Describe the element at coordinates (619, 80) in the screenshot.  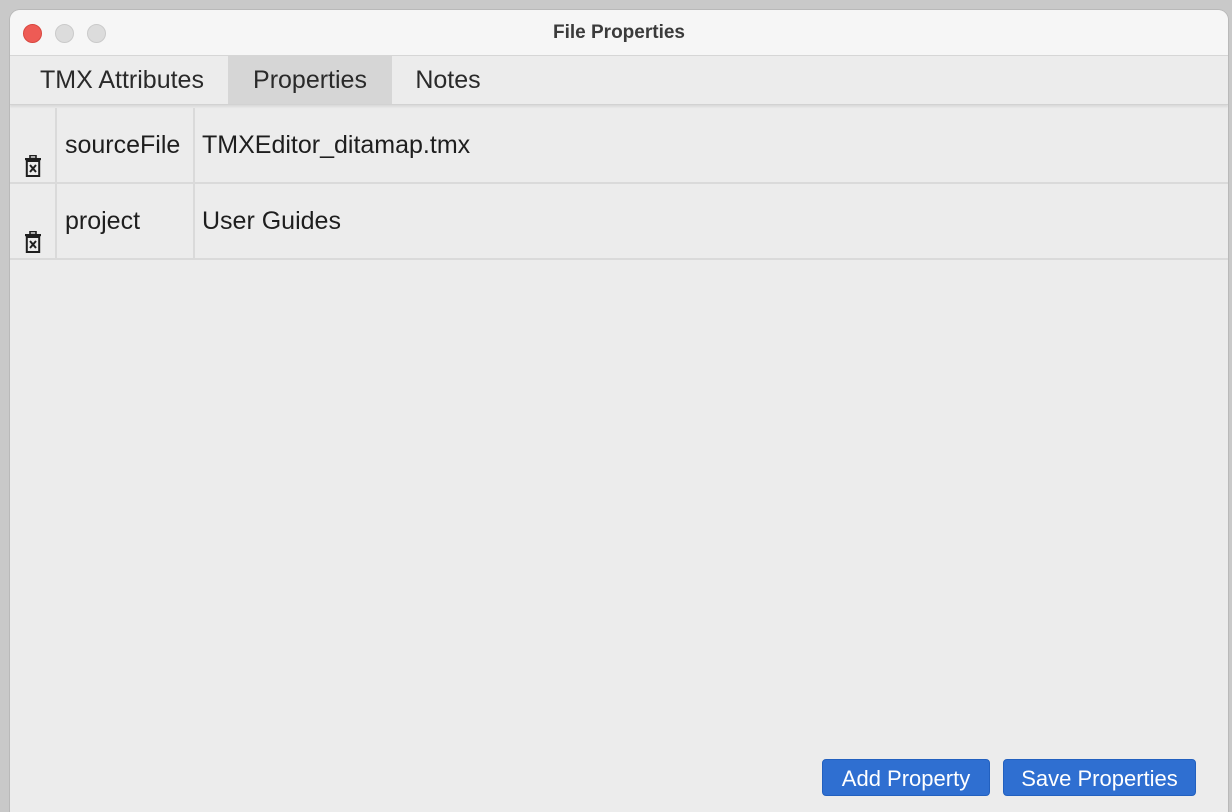
I see `tab-bar: TMX Attributes Properties Notes` at that location.